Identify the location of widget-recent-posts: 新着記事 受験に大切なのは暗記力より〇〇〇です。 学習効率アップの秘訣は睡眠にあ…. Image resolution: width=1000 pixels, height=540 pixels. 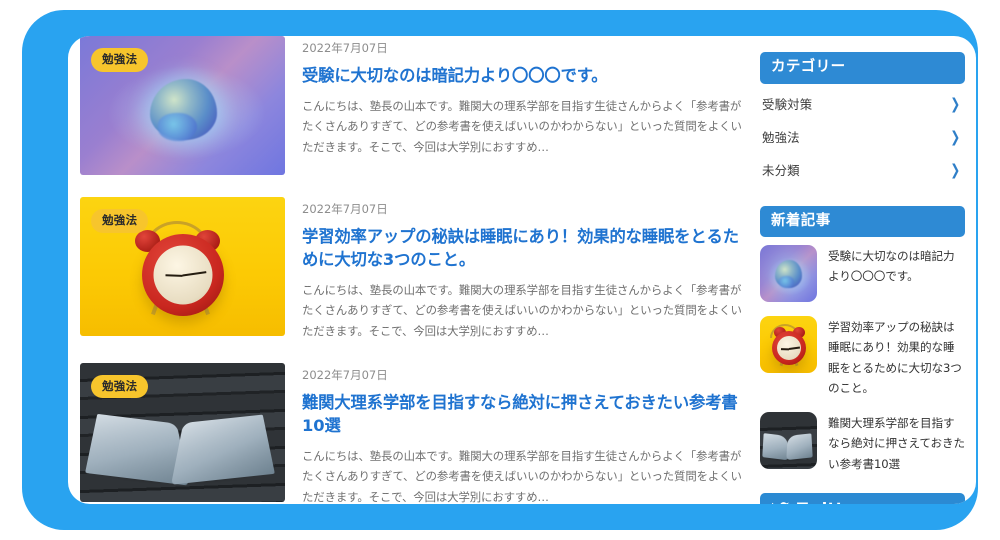
(862, 339).